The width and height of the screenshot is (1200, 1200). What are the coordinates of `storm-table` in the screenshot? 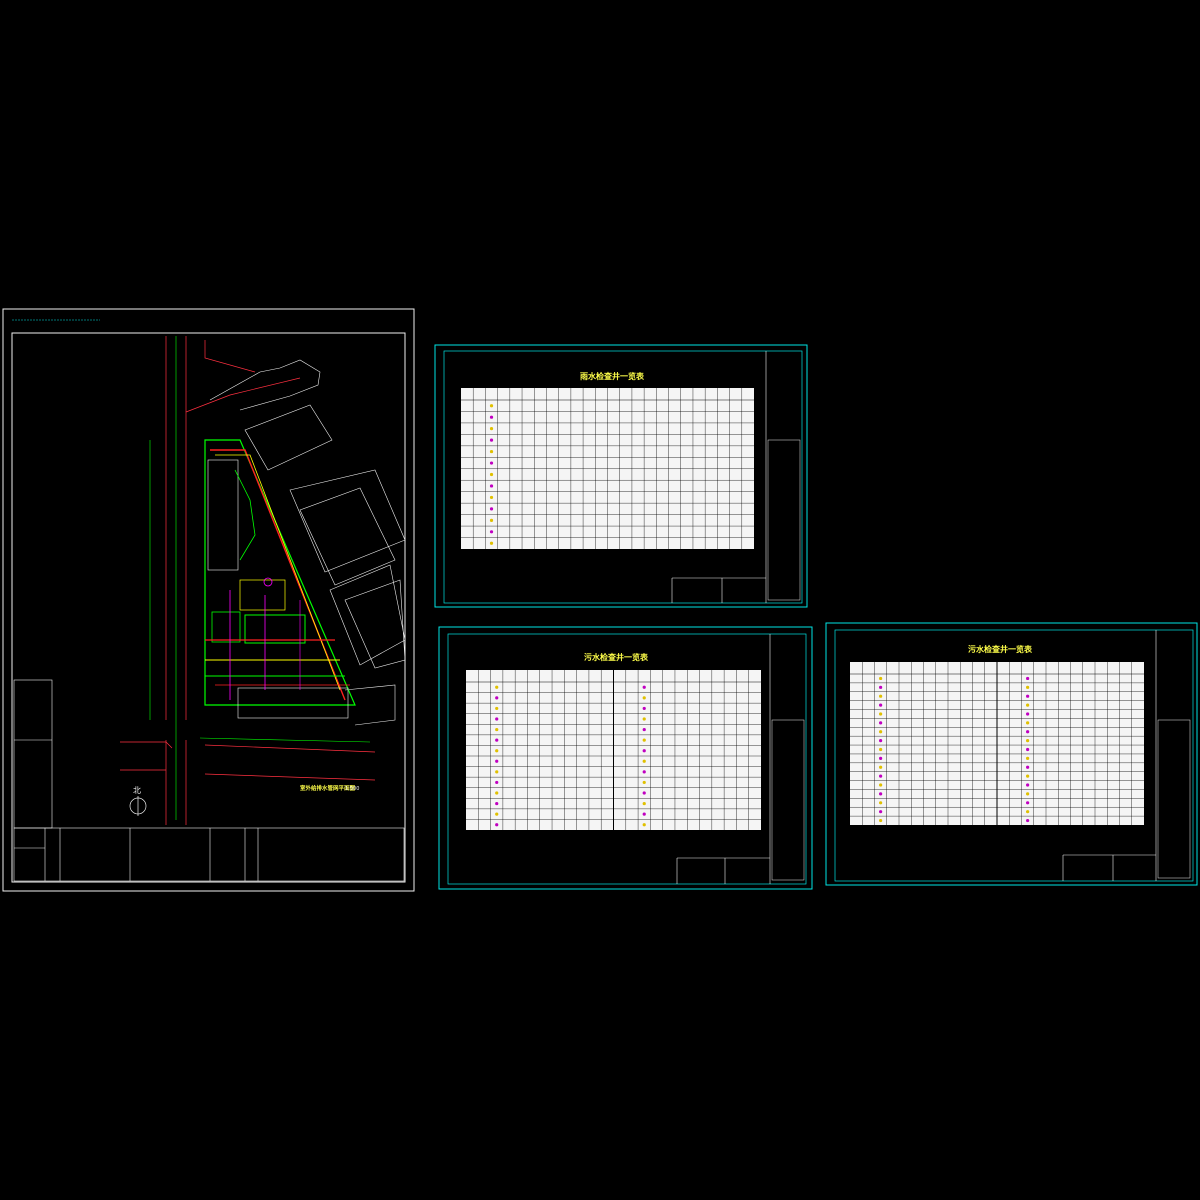 It's located at (607, 468).